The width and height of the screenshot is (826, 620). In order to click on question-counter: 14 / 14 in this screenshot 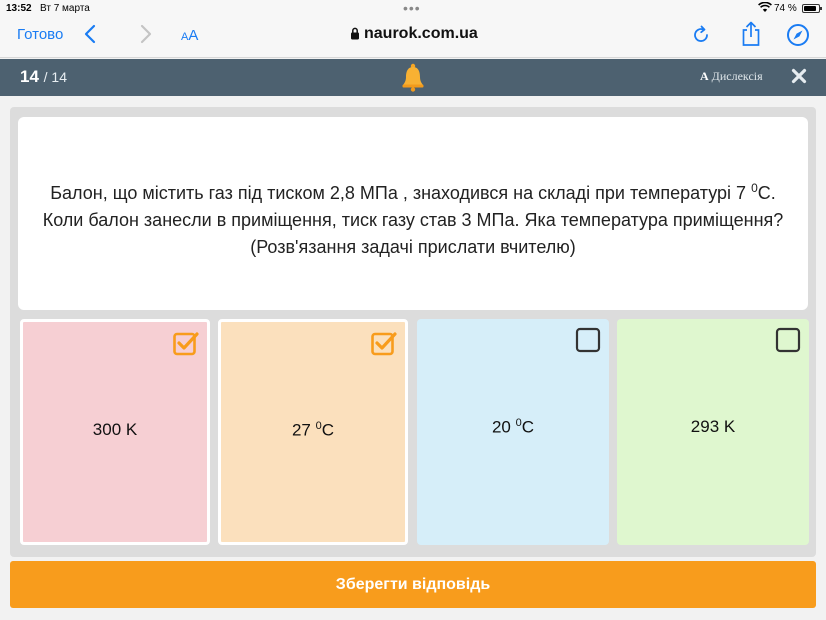, I will do `click(43, 77)`.